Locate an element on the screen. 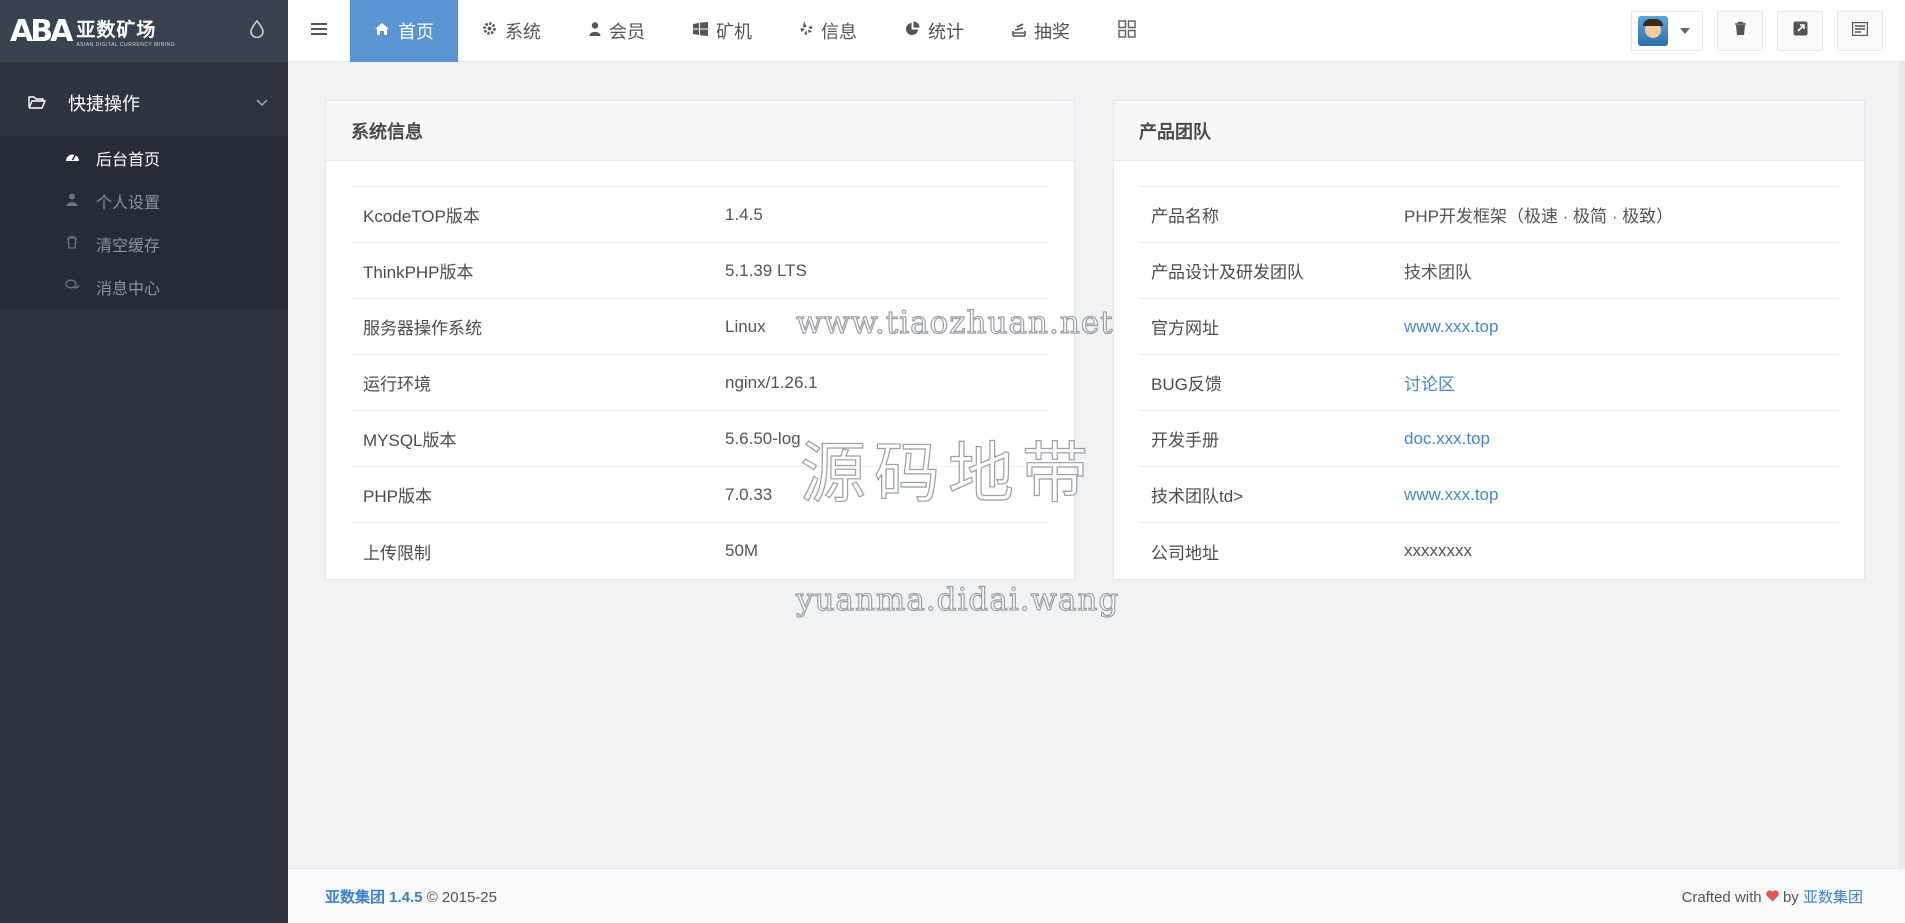 The height and width of the screenshot is (923, 1905). user-icon is located at coordinates (72, 201).